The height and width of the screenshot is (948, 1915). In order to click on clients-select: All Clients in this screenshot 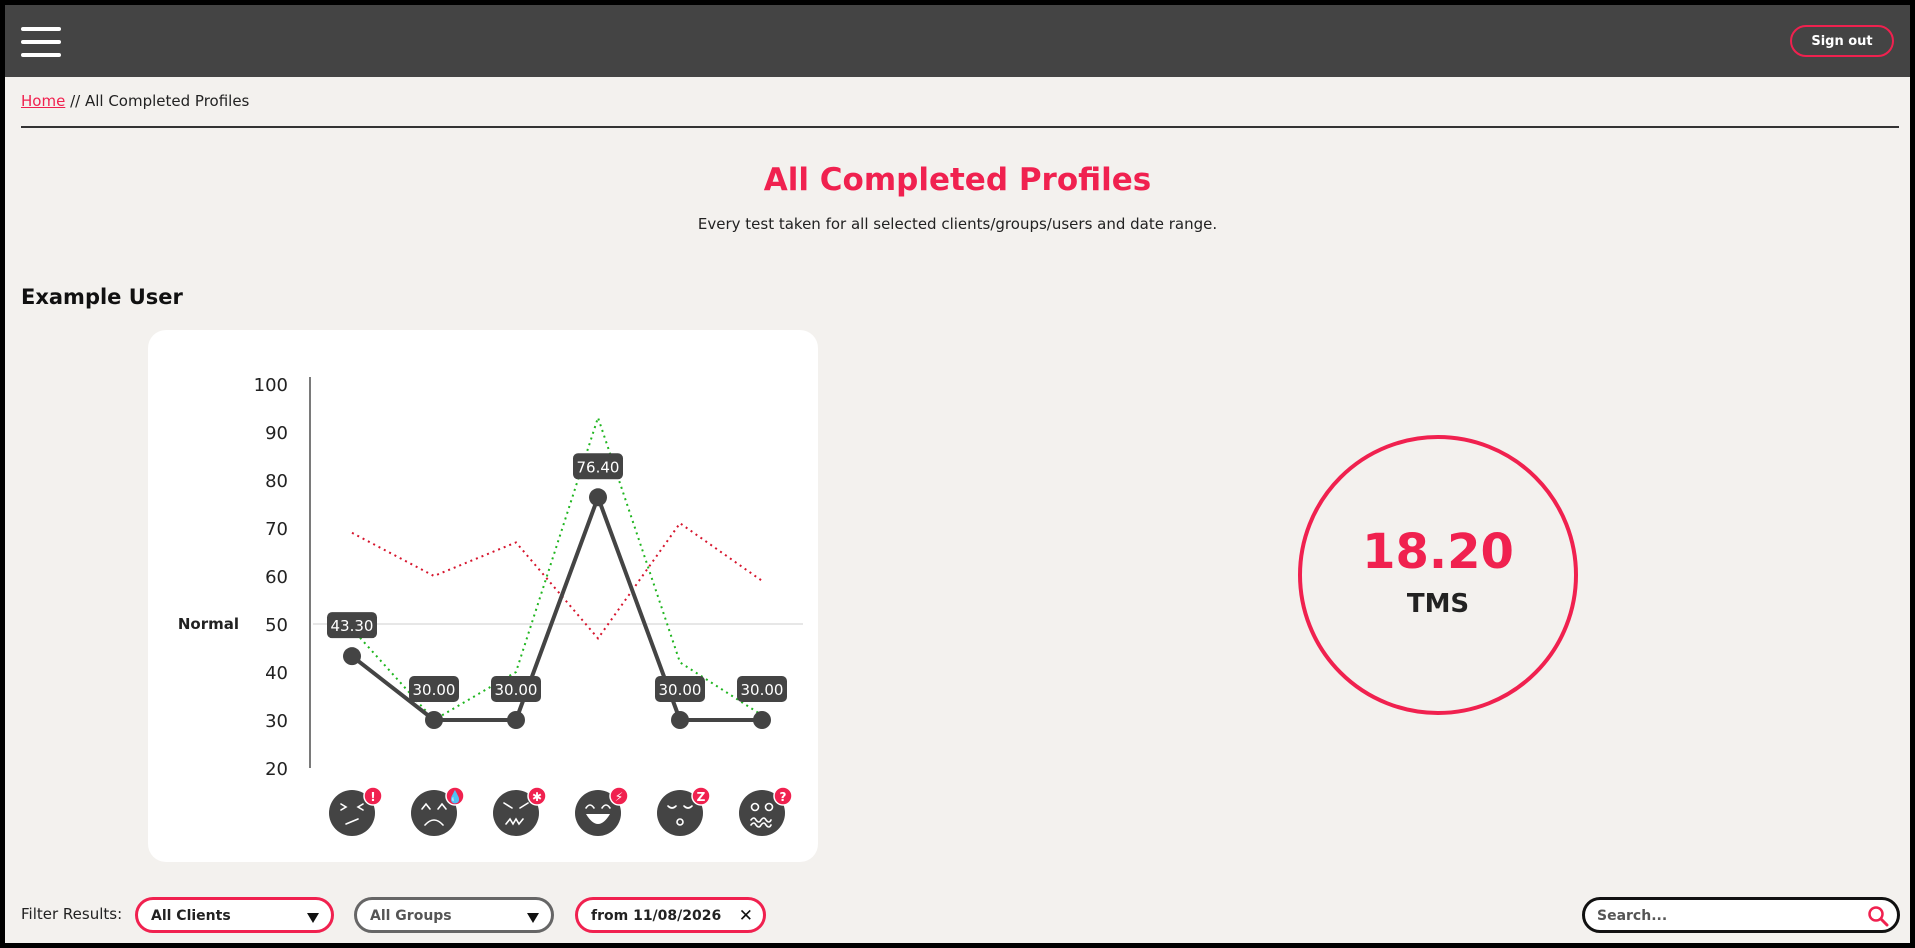, I will do `click(234, 915)`.